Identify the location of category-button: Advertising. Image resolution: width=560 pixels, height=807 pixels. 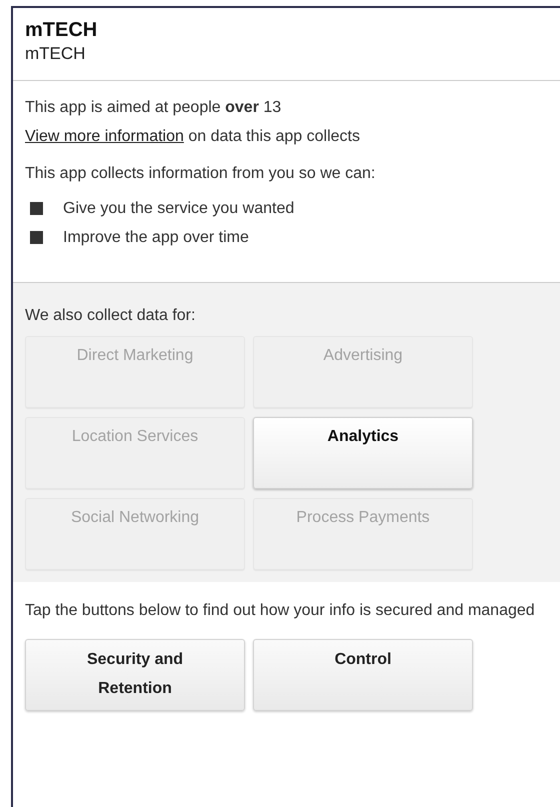
(363, 372).